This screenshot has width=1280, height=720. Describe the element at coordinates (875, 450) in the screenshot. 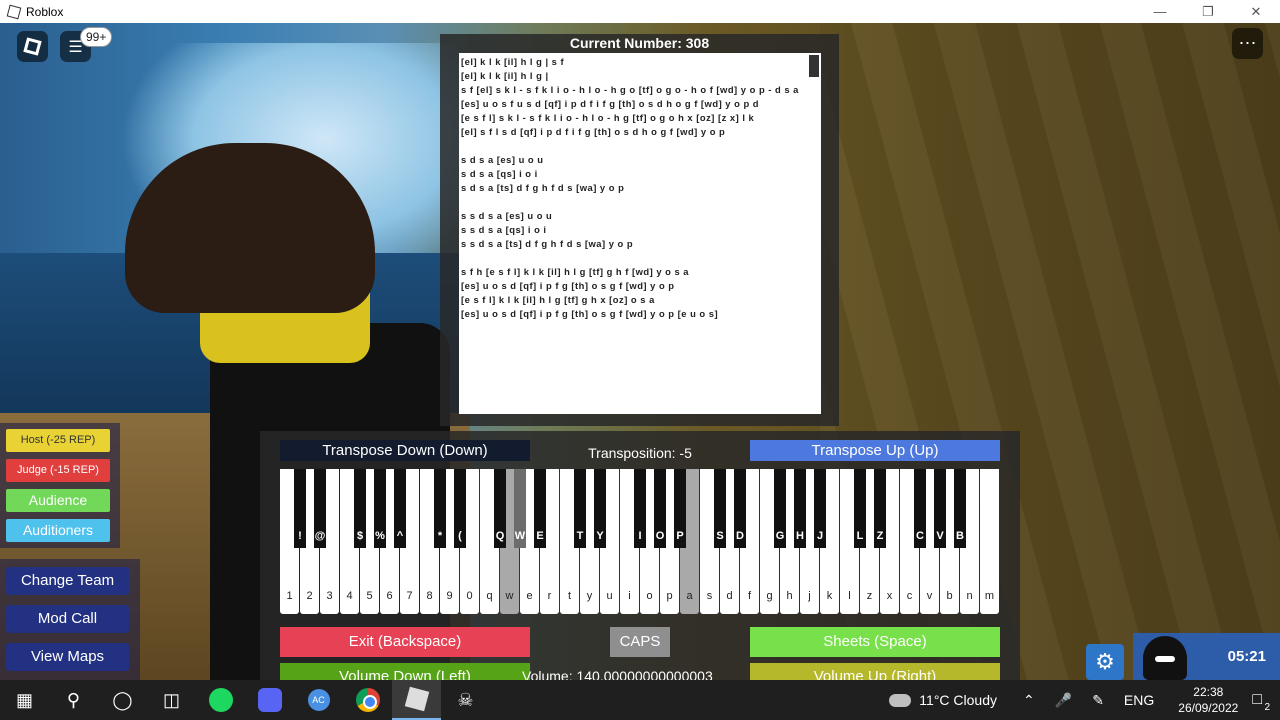

I see `transpose-up-button: Transpose Up (Up)` at that location.